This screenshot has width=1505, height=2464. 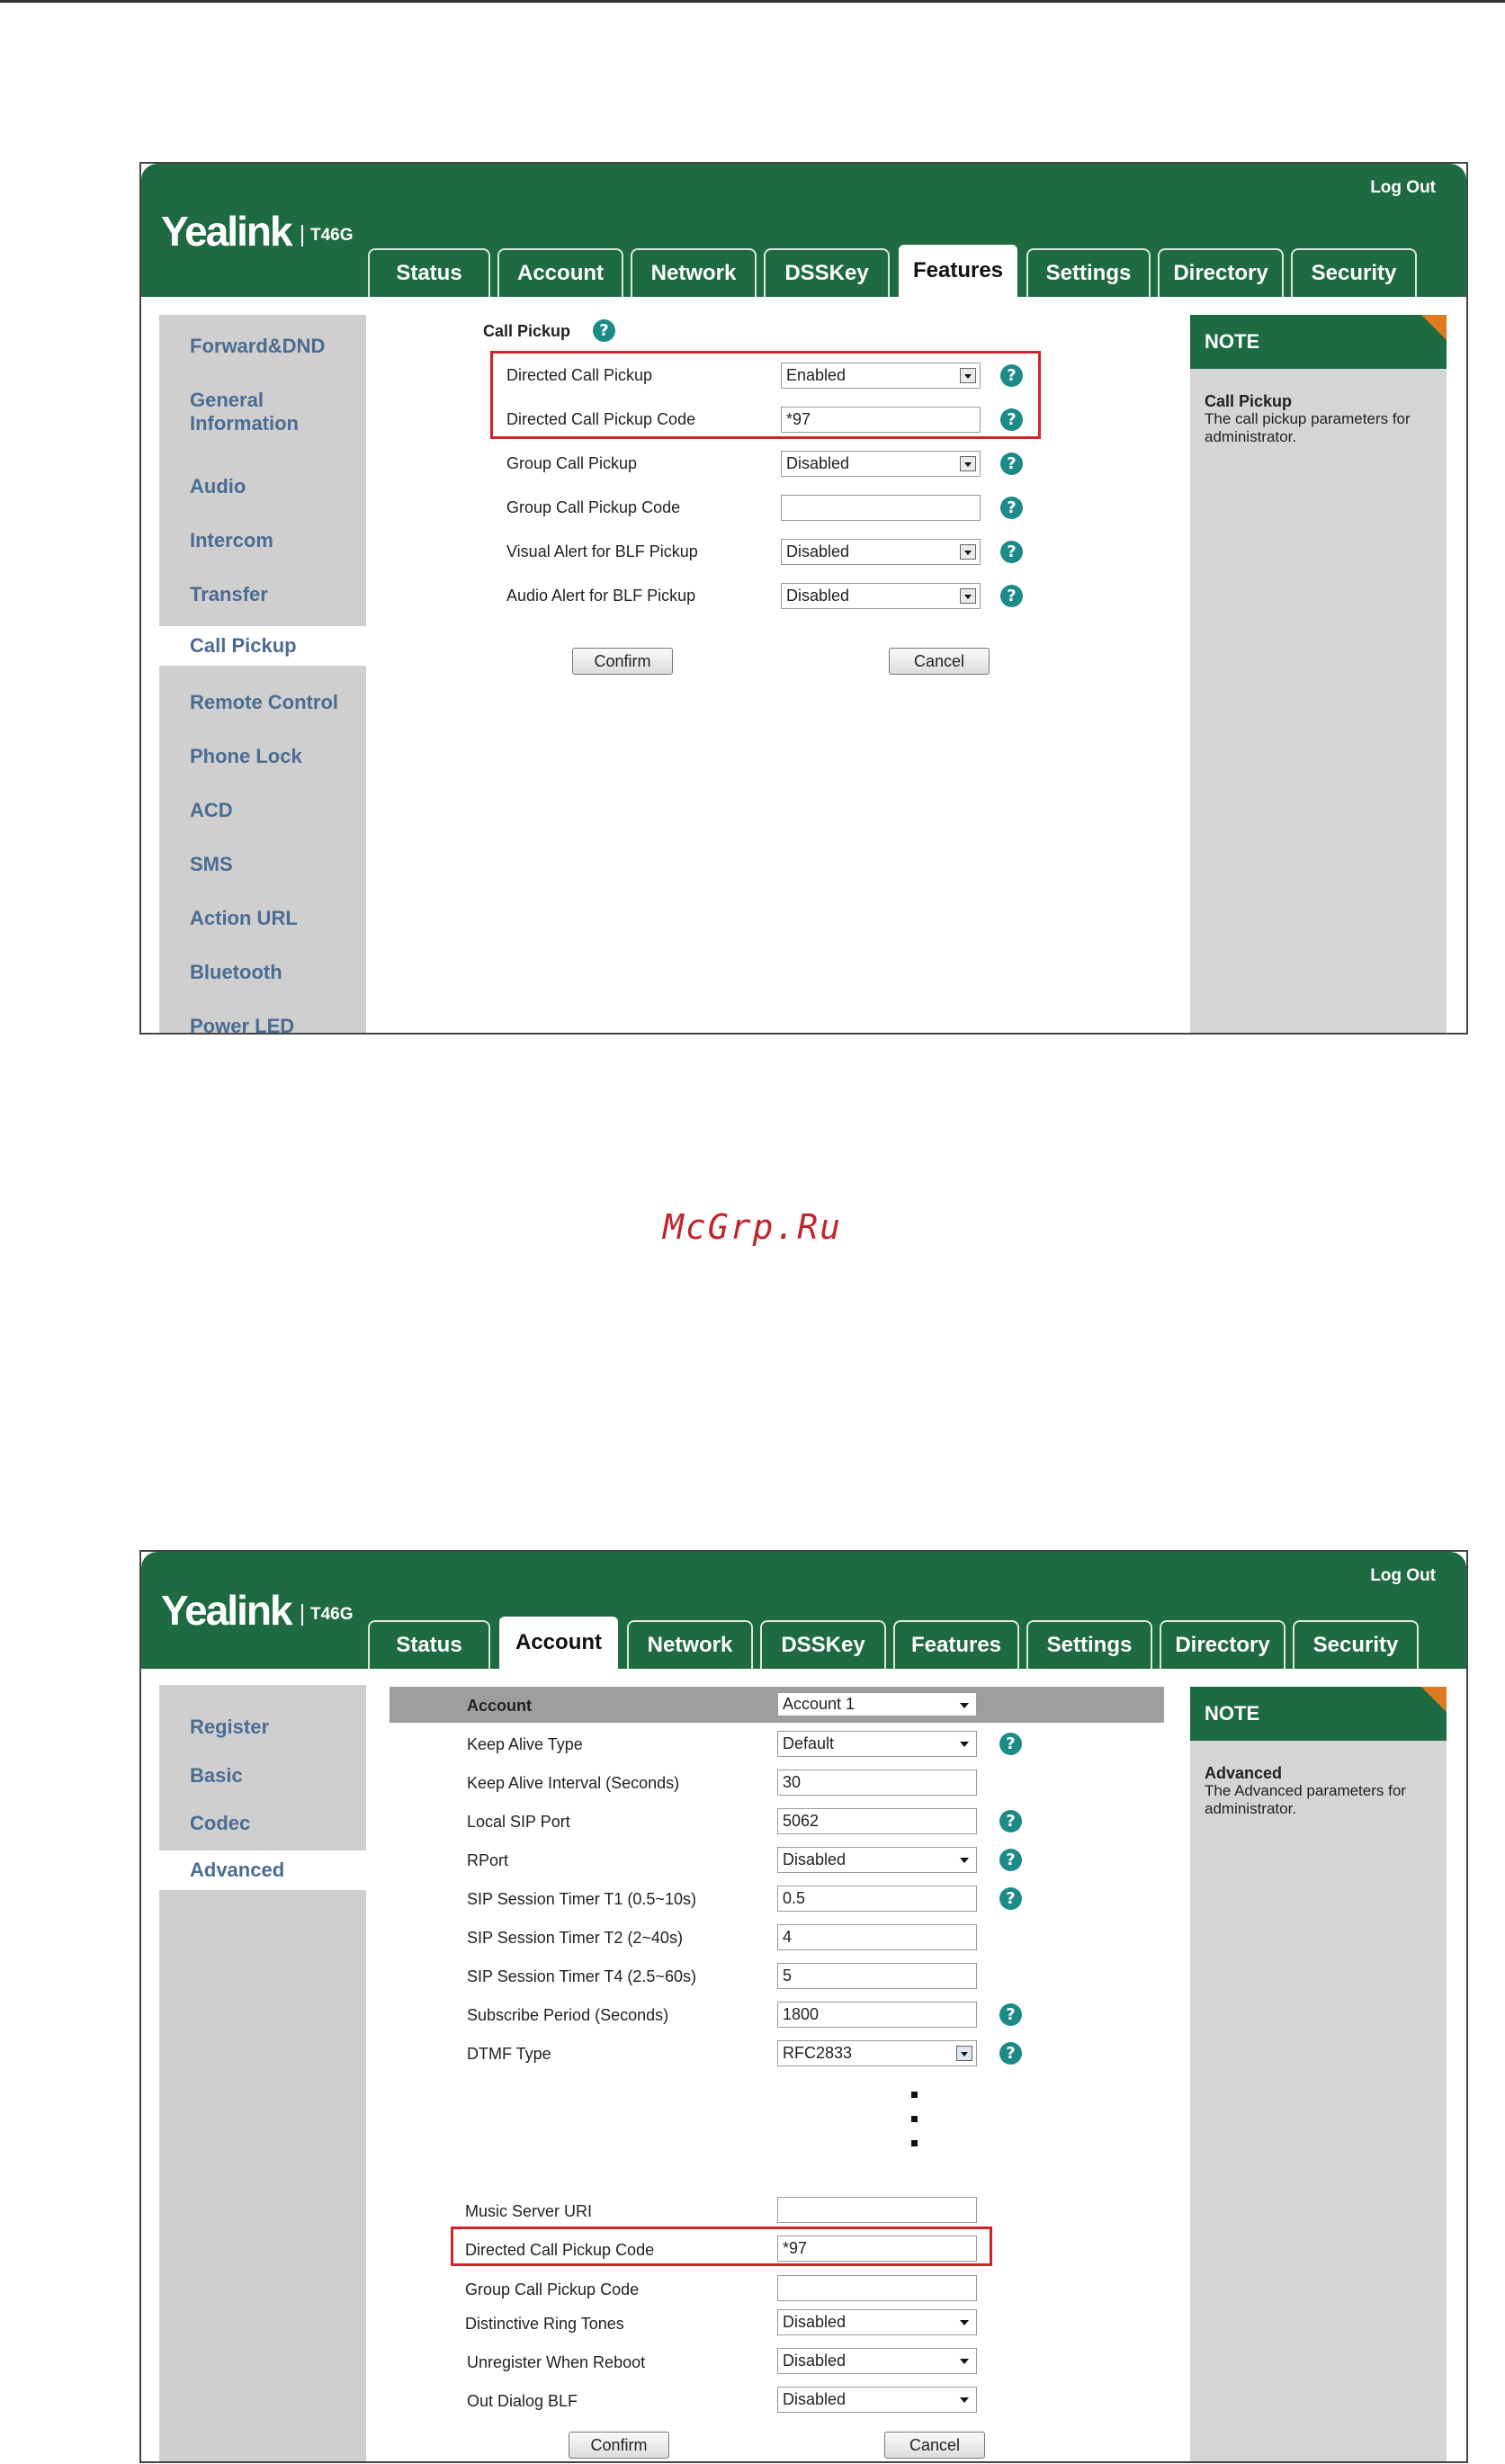 What do you see at coordinates (265, 540) in the screenshot?
I see `sidebar-item-intercom: Intercom` at bounding box center [265, 540].